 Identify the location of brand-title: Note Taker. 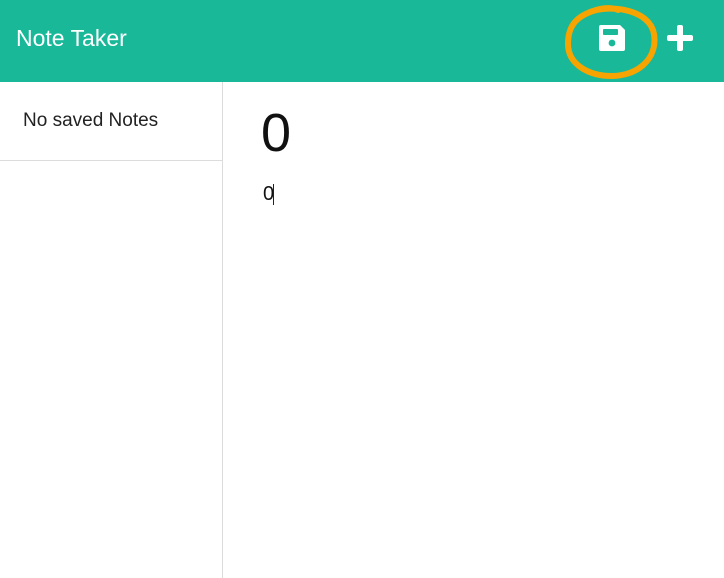
(71, 38).